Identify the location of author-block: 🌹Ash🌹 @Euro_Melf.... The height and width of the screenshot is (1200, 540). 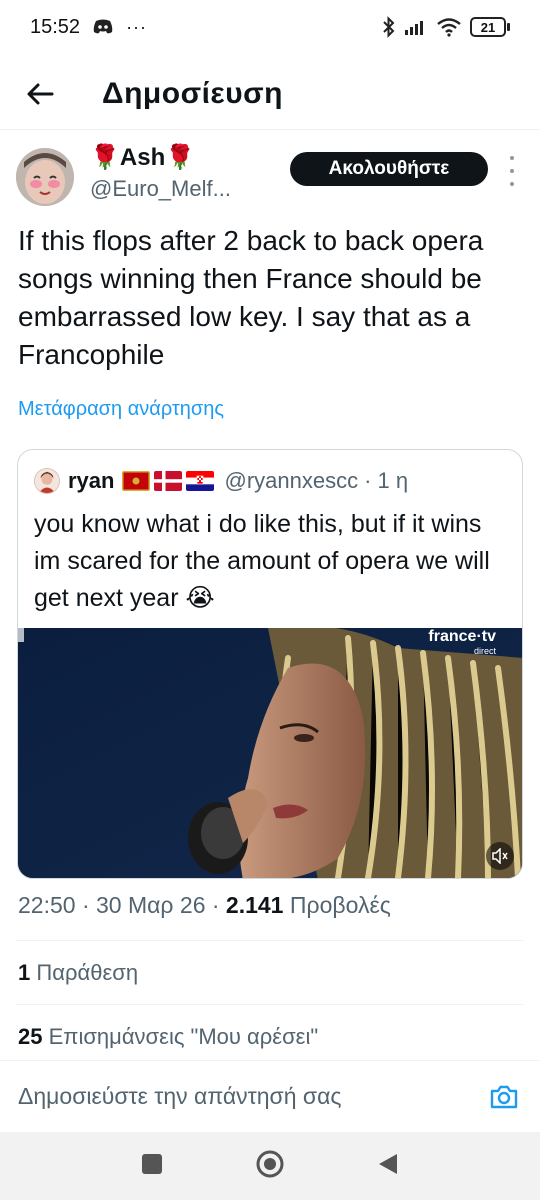
(160, 178).